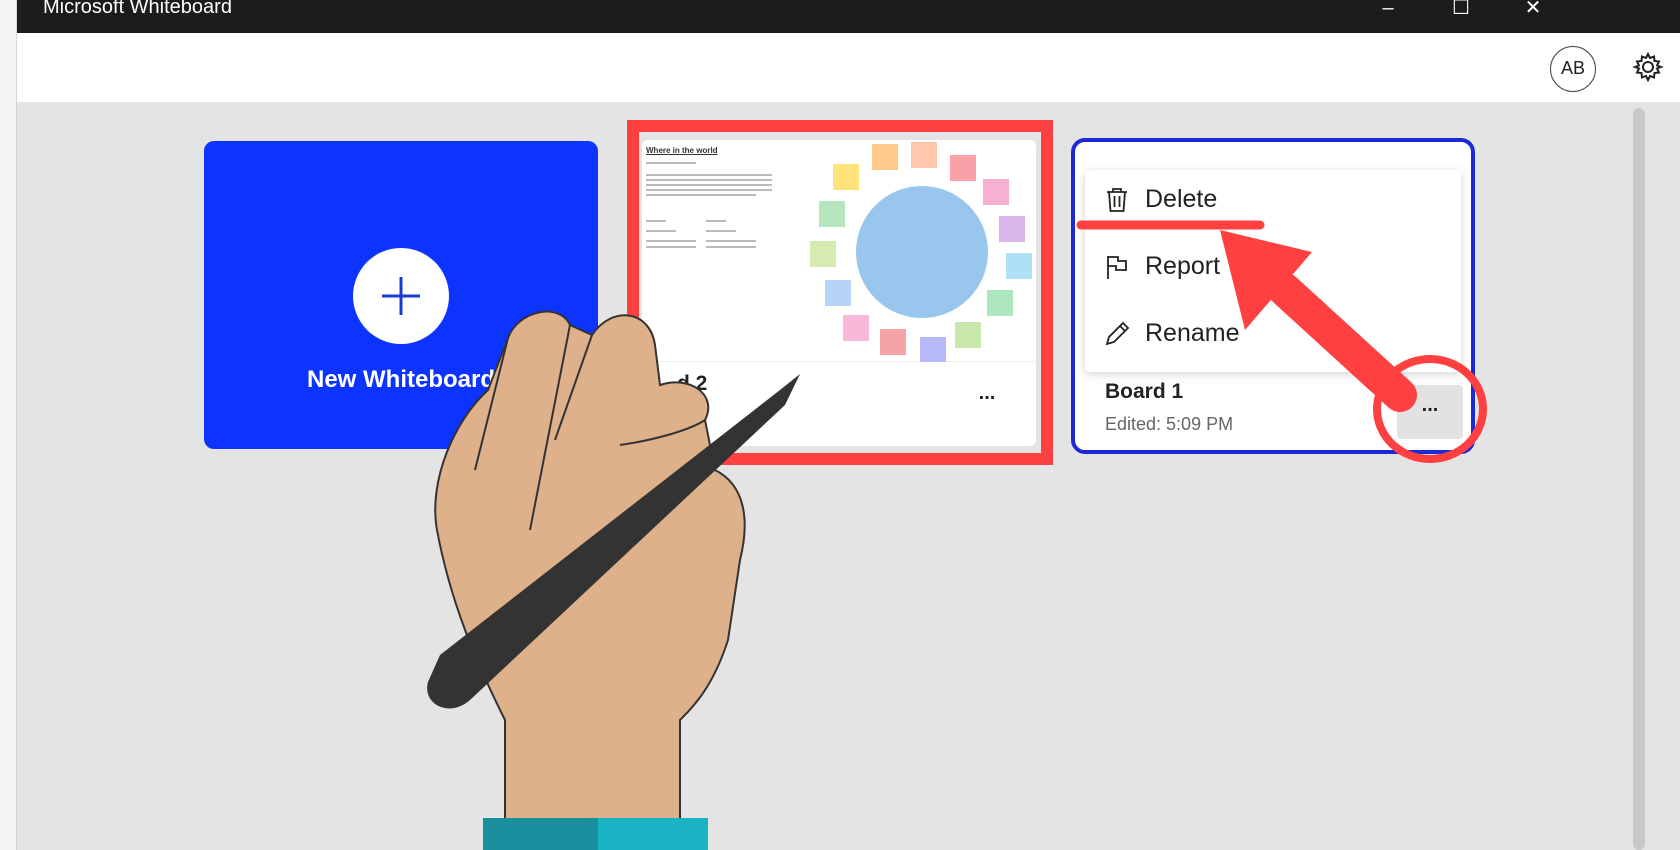 The width and height of the screenshot is (1680, 850). I want to click on sleeve-cuff, so click(540, 834).